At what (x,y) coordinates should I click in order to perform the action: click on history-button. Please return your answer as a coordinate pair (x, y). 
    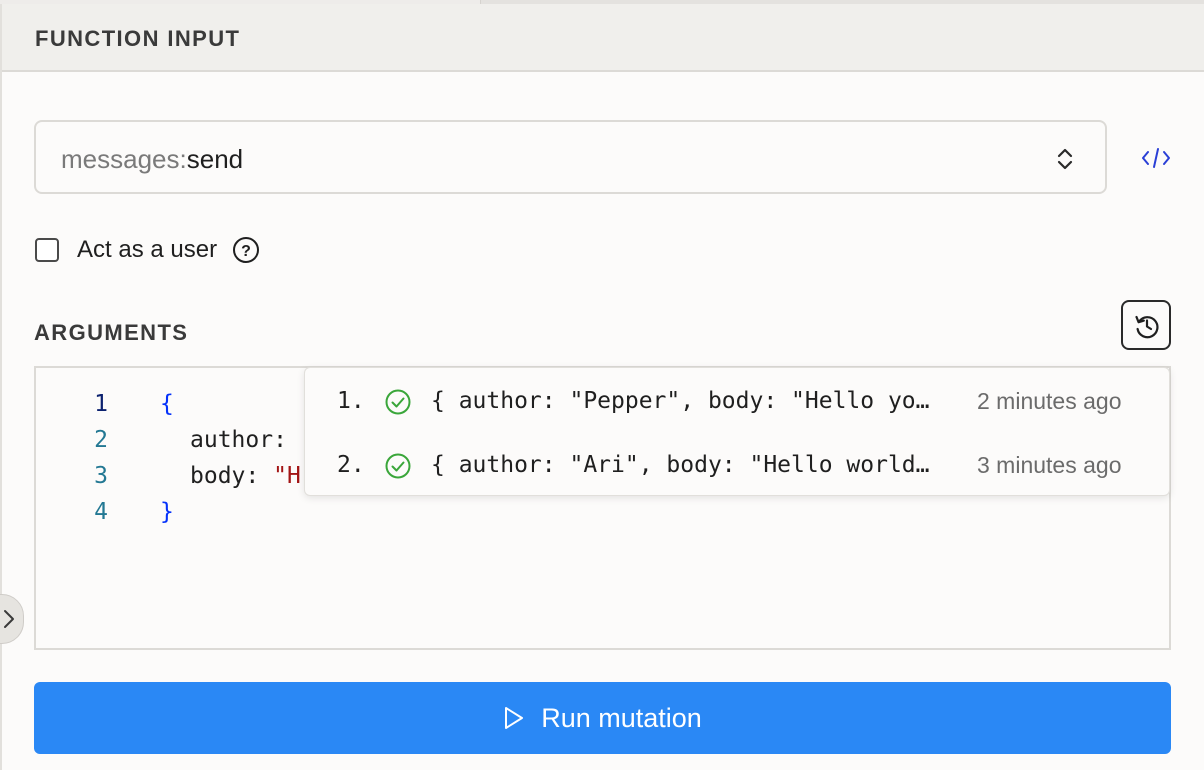
    Looking at the image, I should click on (1146, 325).